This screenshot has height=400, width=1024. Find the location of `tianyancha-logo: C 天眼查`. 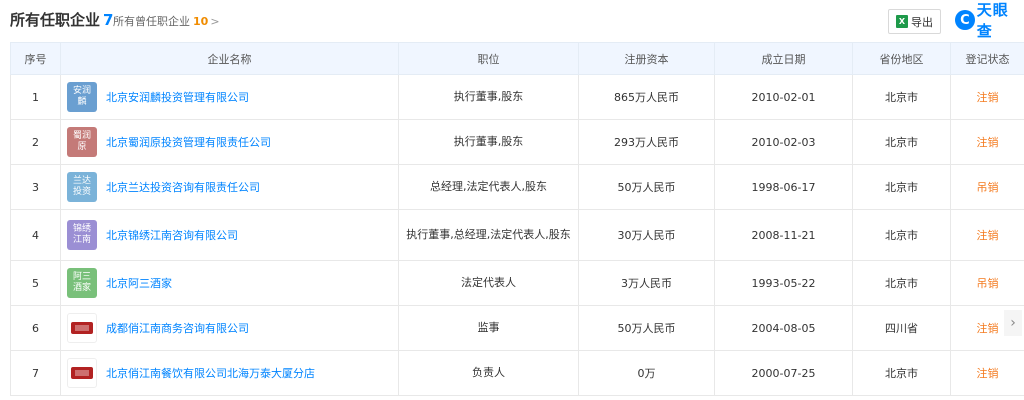

tianyancha-logo: C 天眼查 is located at coordinates (989, 20).